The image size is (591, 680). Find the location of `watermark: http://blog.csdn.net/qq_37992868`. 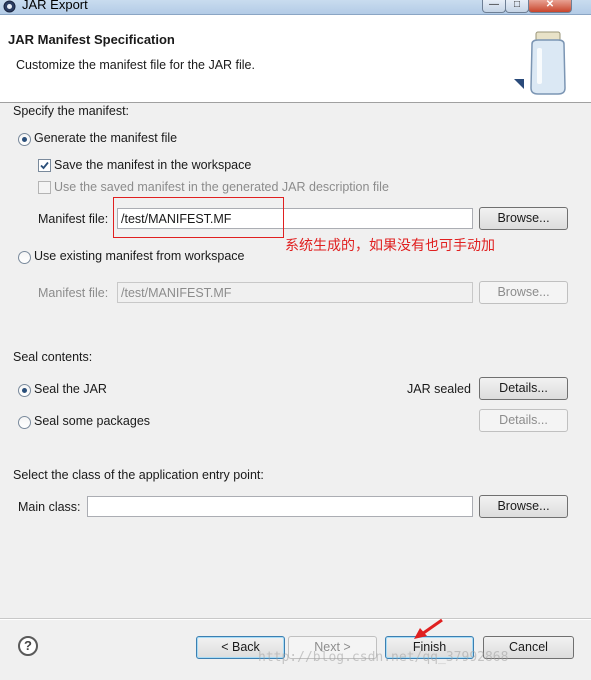

watermark: http://blog.csdn.net/qq_37992868 is located at coordinates (383, 657).